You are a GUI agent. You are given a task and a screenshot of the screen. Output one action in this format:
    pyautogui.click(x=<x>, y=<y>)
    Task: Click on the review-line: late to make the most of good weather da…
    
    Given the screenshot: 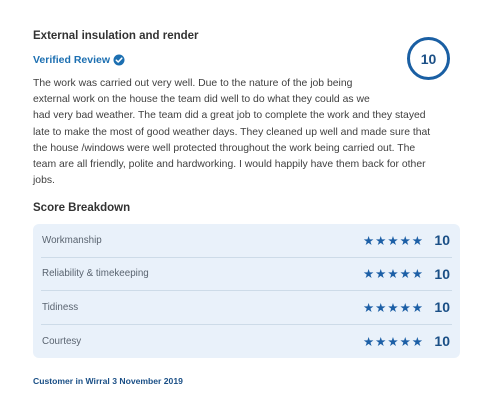 What is the action you would take?
    pyautogui.click(x=232, y=132)
    